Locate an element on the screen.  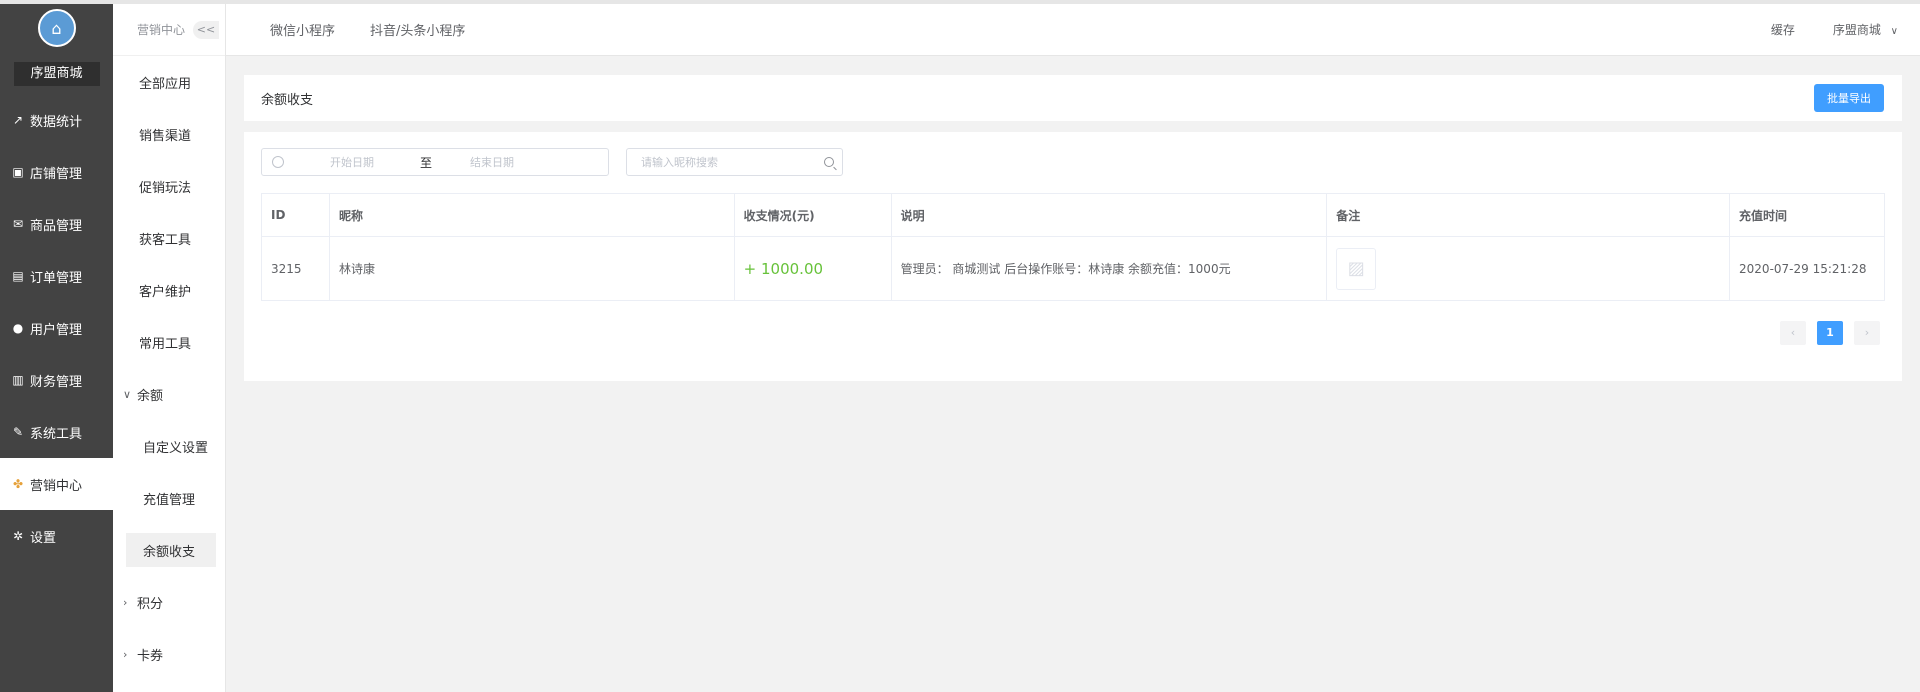
submenu-group-coupons: › 卡券 is located at coordinates (169, 654).